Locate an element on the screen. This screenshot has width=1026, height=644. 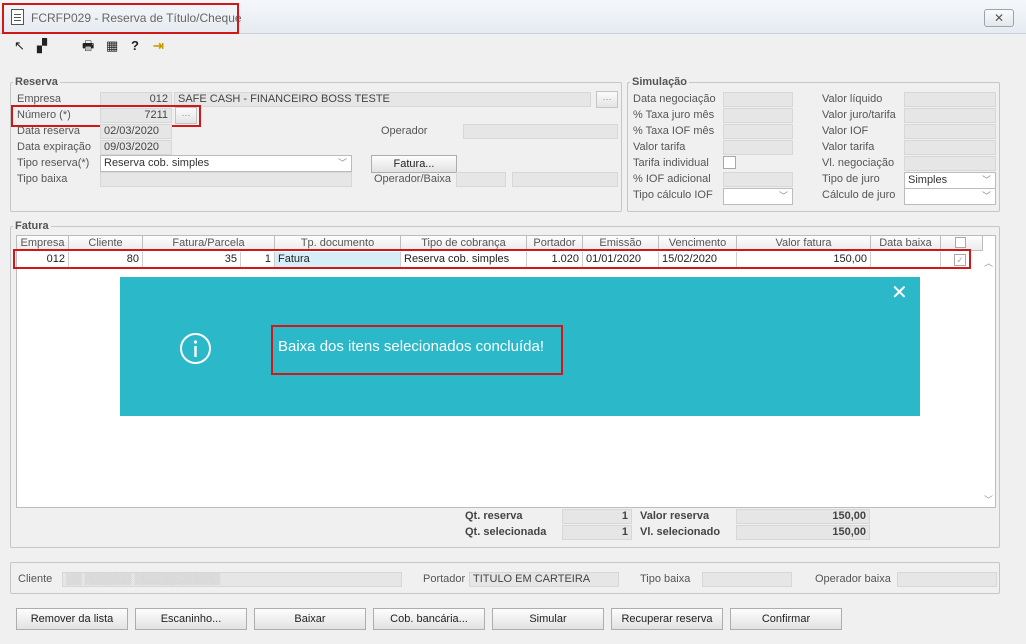
exit-icon: ⇥ is located at coordinates (158, 46).